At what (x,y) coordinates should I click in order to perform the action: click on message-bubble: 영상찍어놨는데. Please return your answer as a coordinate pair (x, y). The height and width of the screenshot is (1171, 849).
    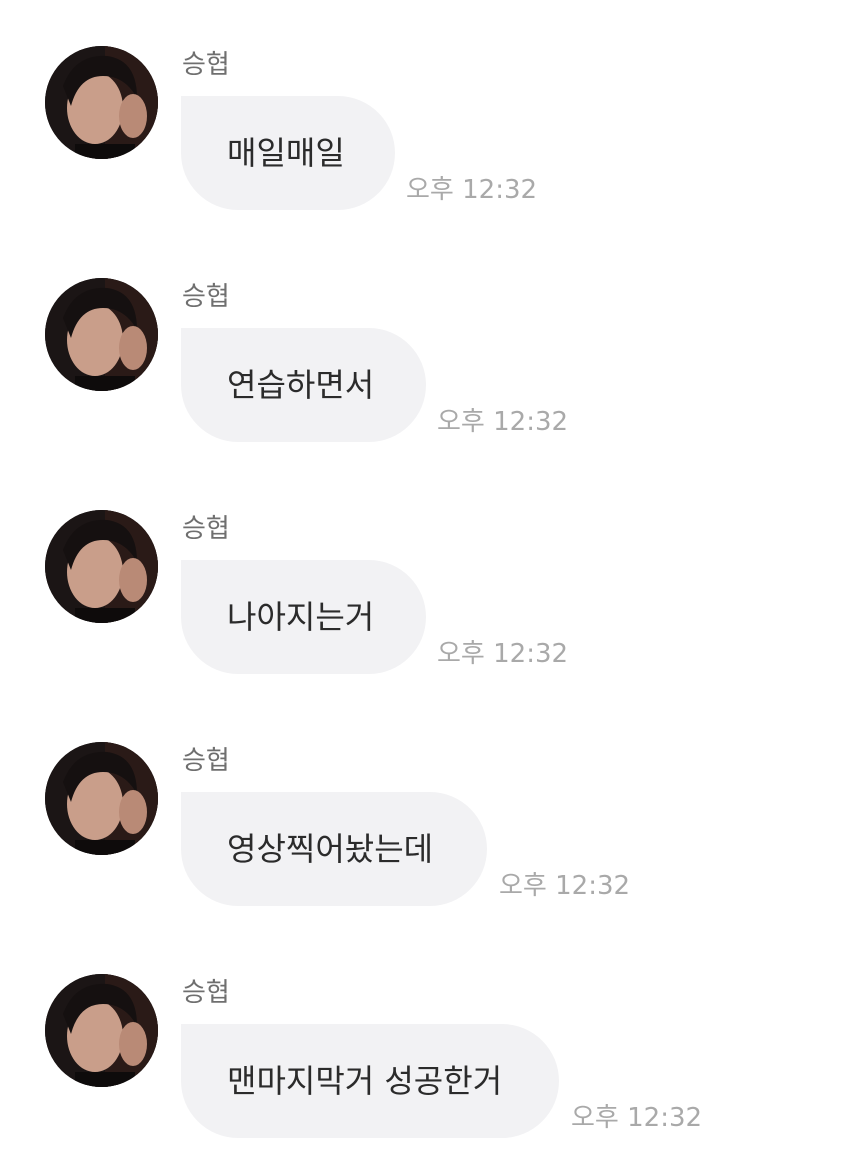
    Looking at the image, I should click on (334, 849).